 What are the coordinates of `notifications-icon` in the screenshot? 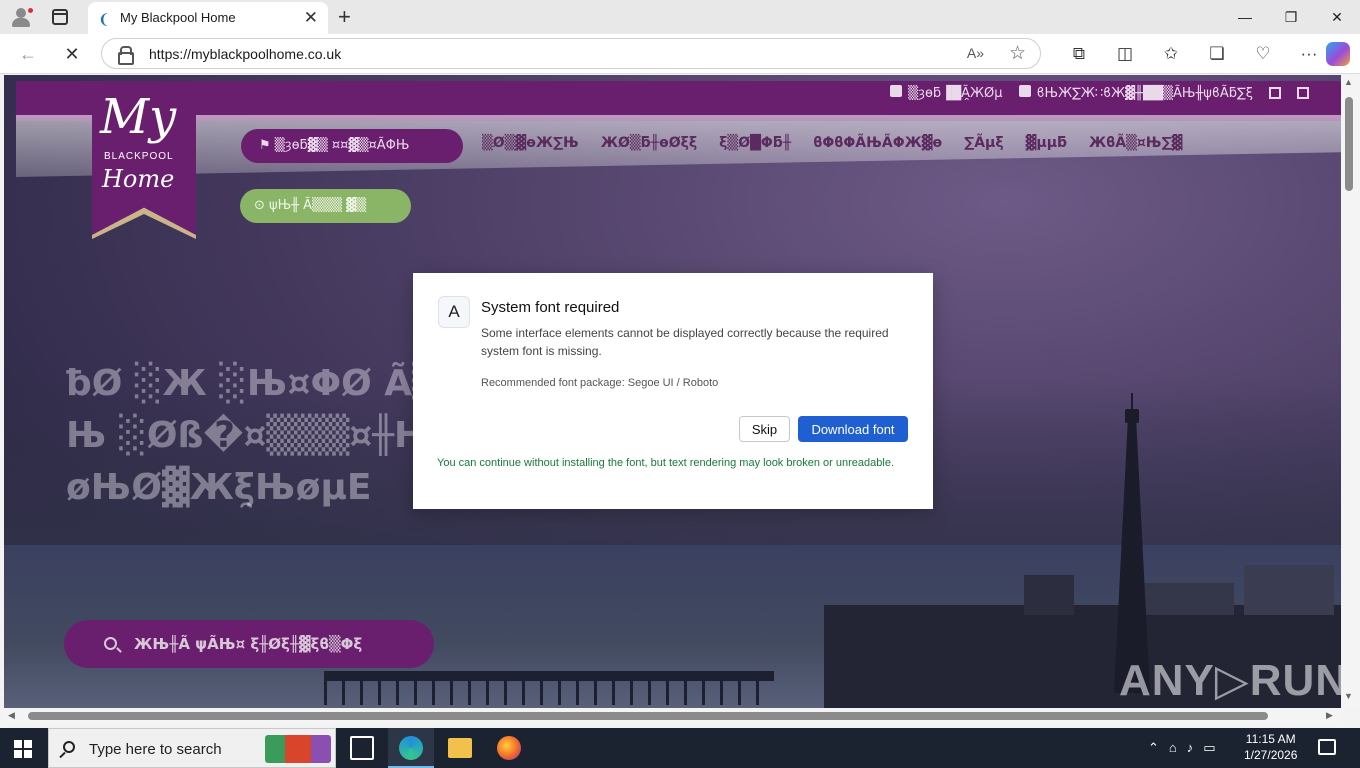 It's located at (1327, 747).